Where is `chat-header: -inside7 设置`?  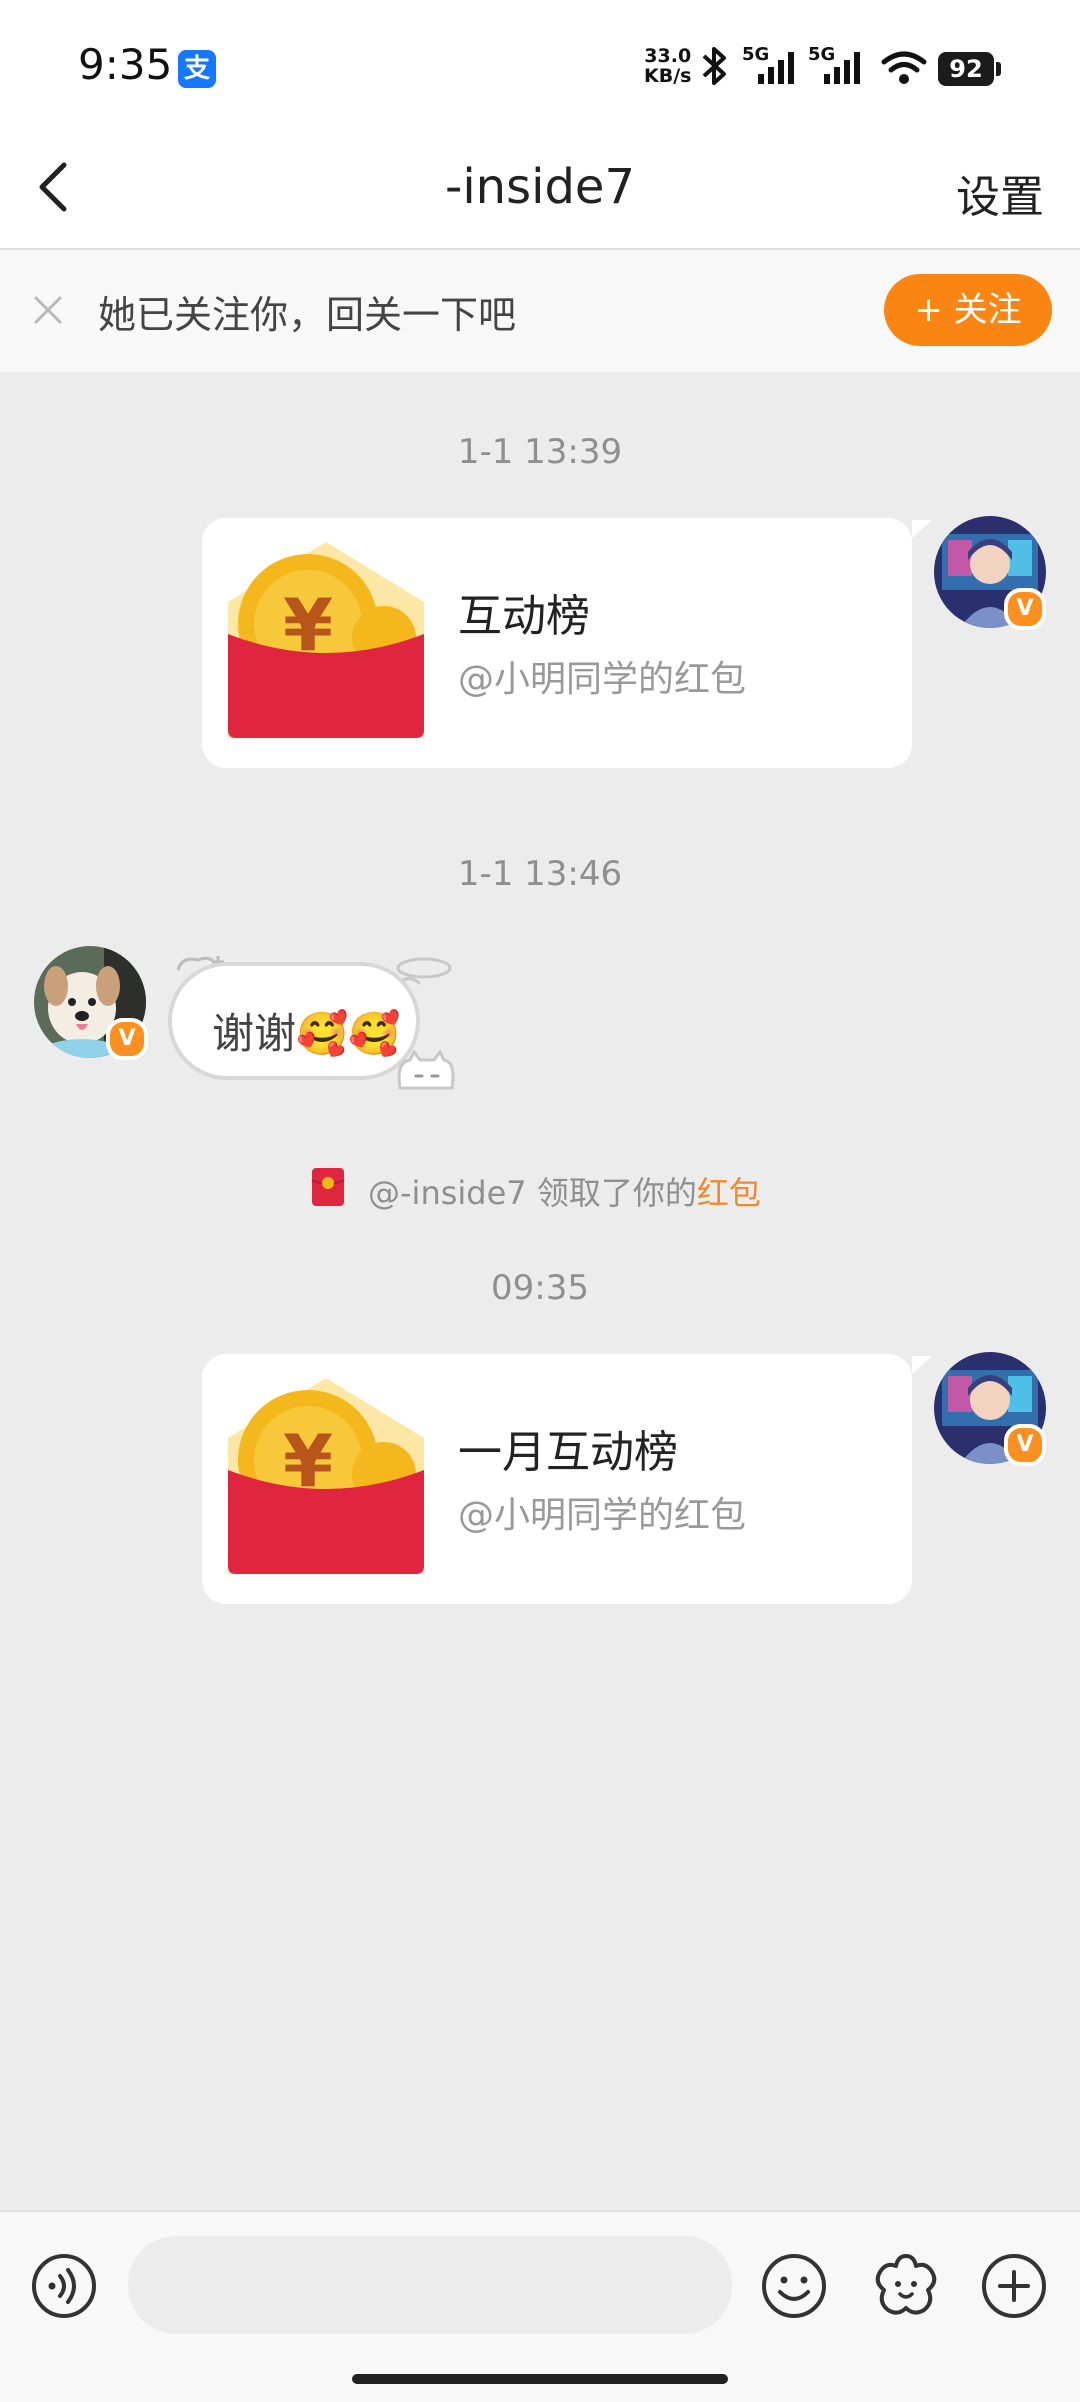
chat-header: -inside7 设置 is located at coordinates (540, 192).